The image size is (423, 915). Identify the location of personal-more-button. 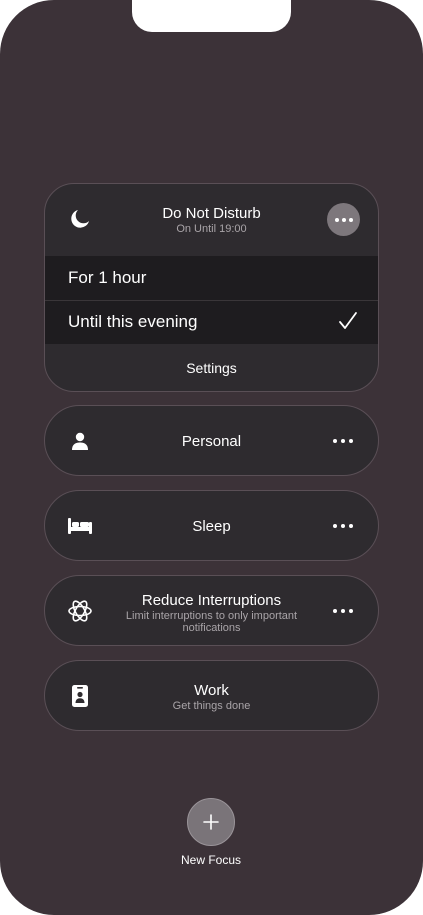
(343, 441).